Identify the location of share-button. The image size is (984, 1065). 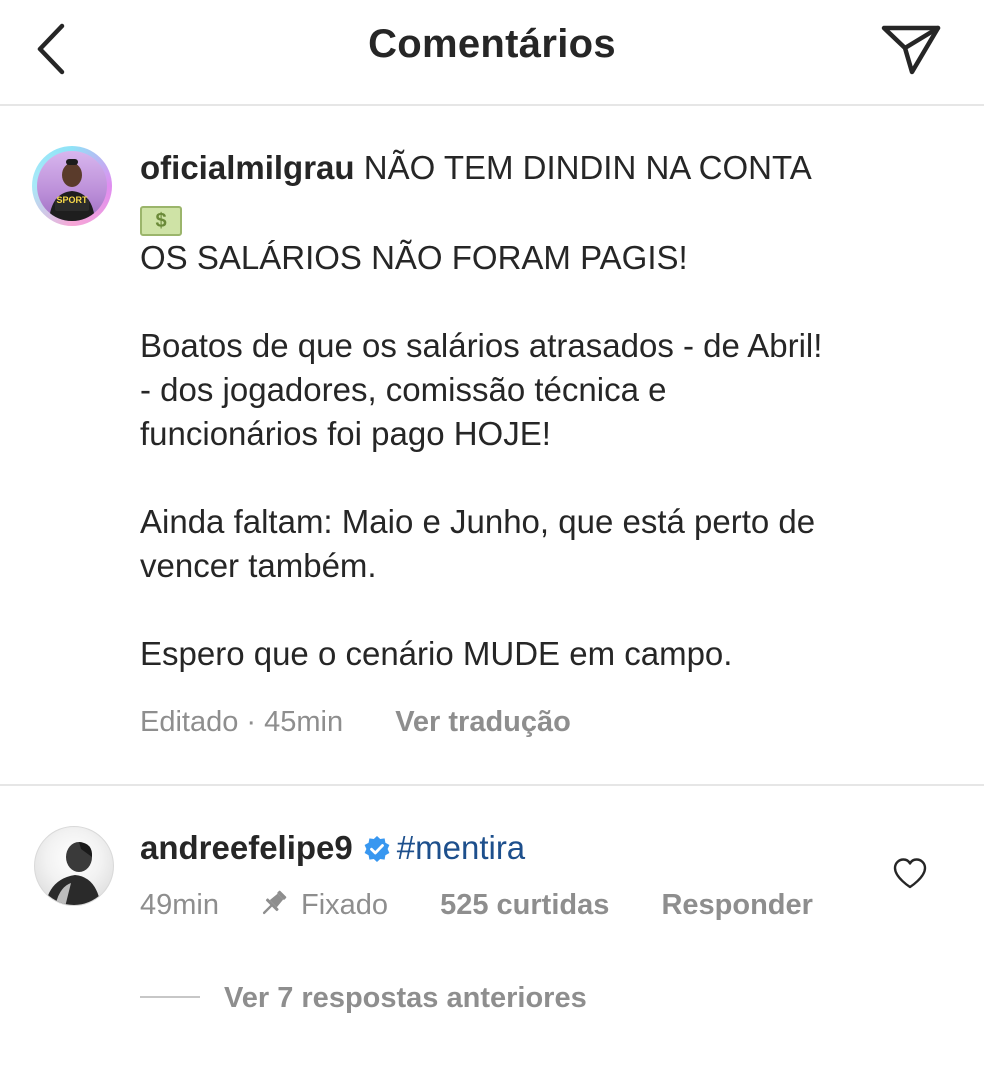
(910, 49).